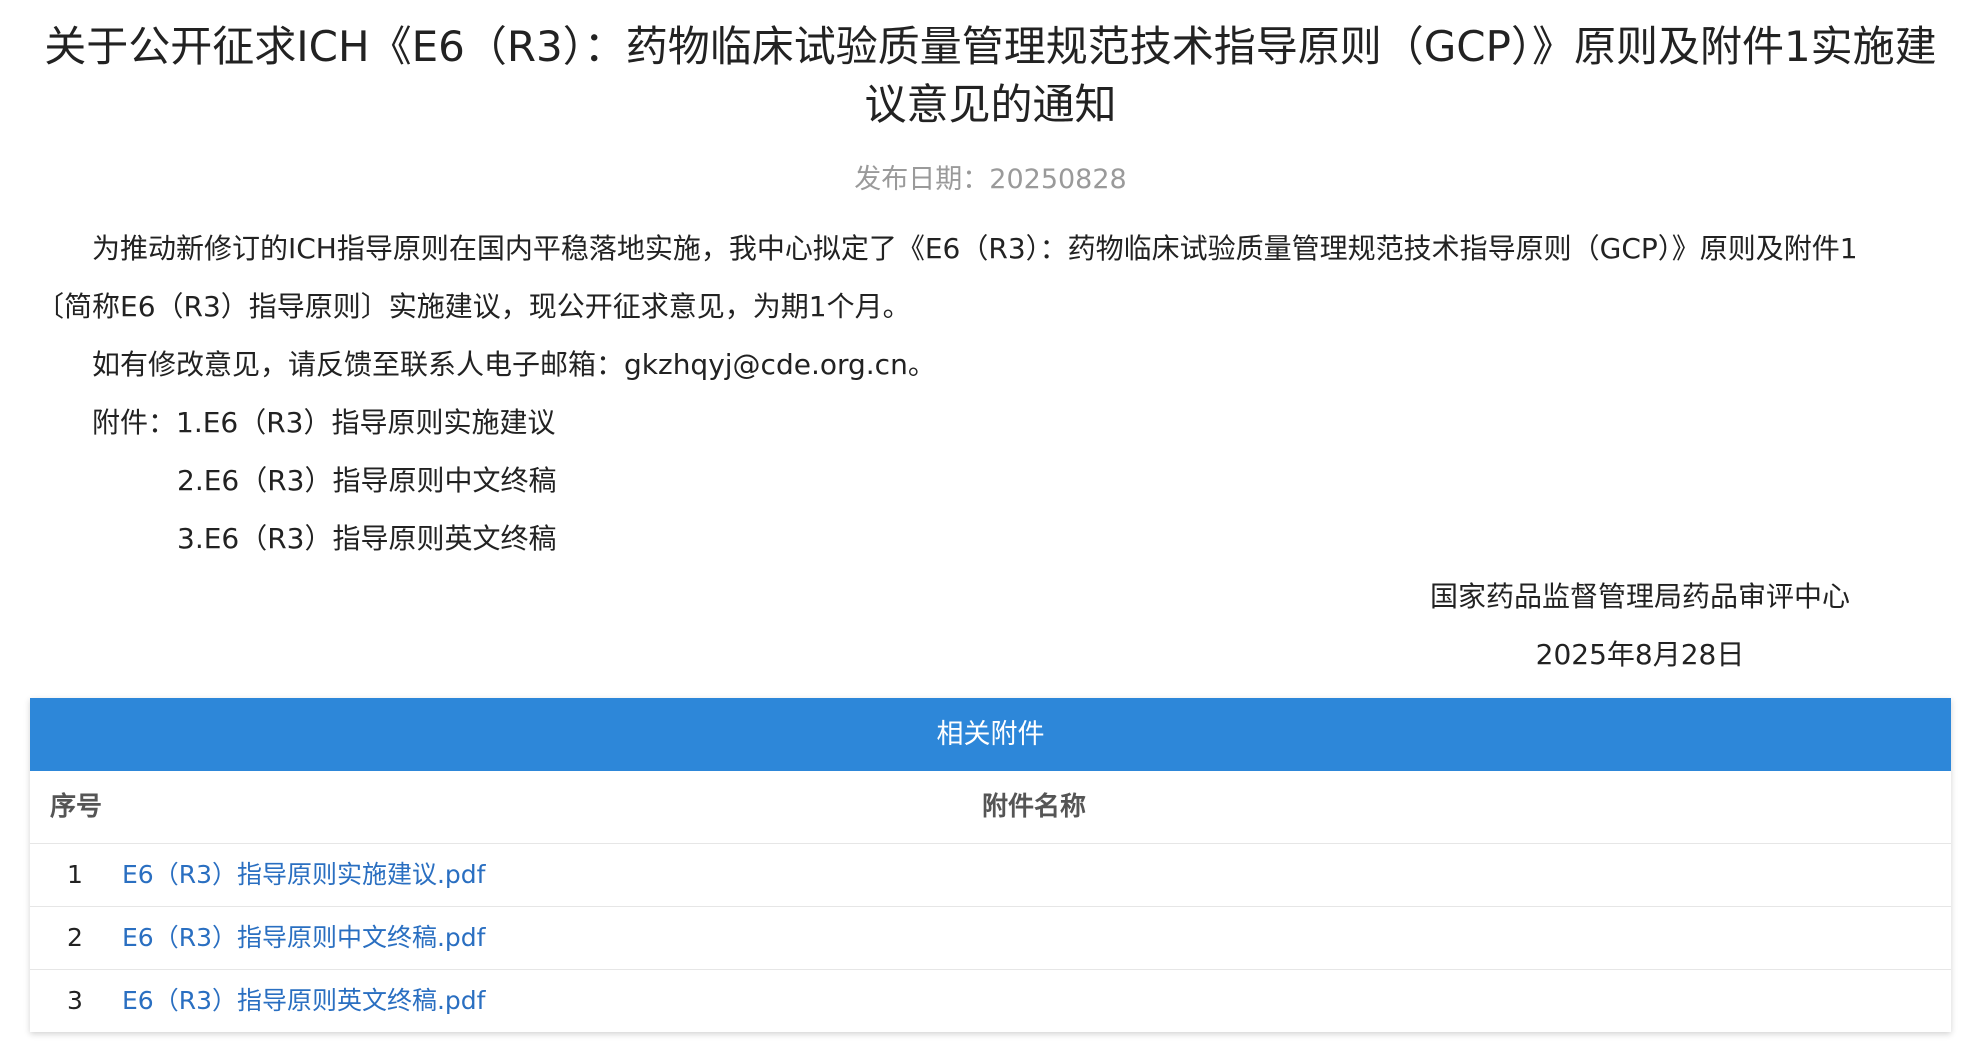 The image size is (1981, 1051). Describe the element at coordinates (76, 807) in the screenshot. I see `column-header-index: 序号` at that location.